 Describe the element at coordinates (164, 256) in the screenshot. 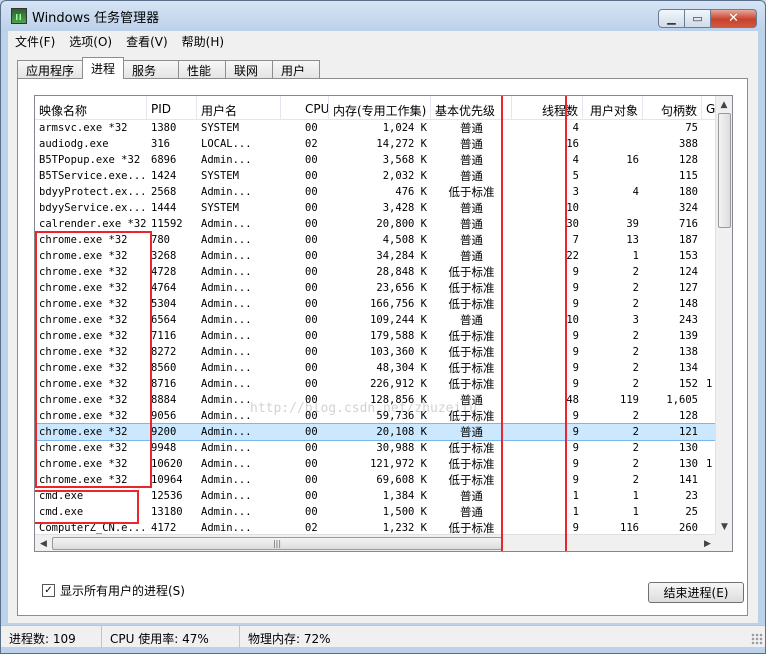

I see `cell-pid: 3268` at that location.